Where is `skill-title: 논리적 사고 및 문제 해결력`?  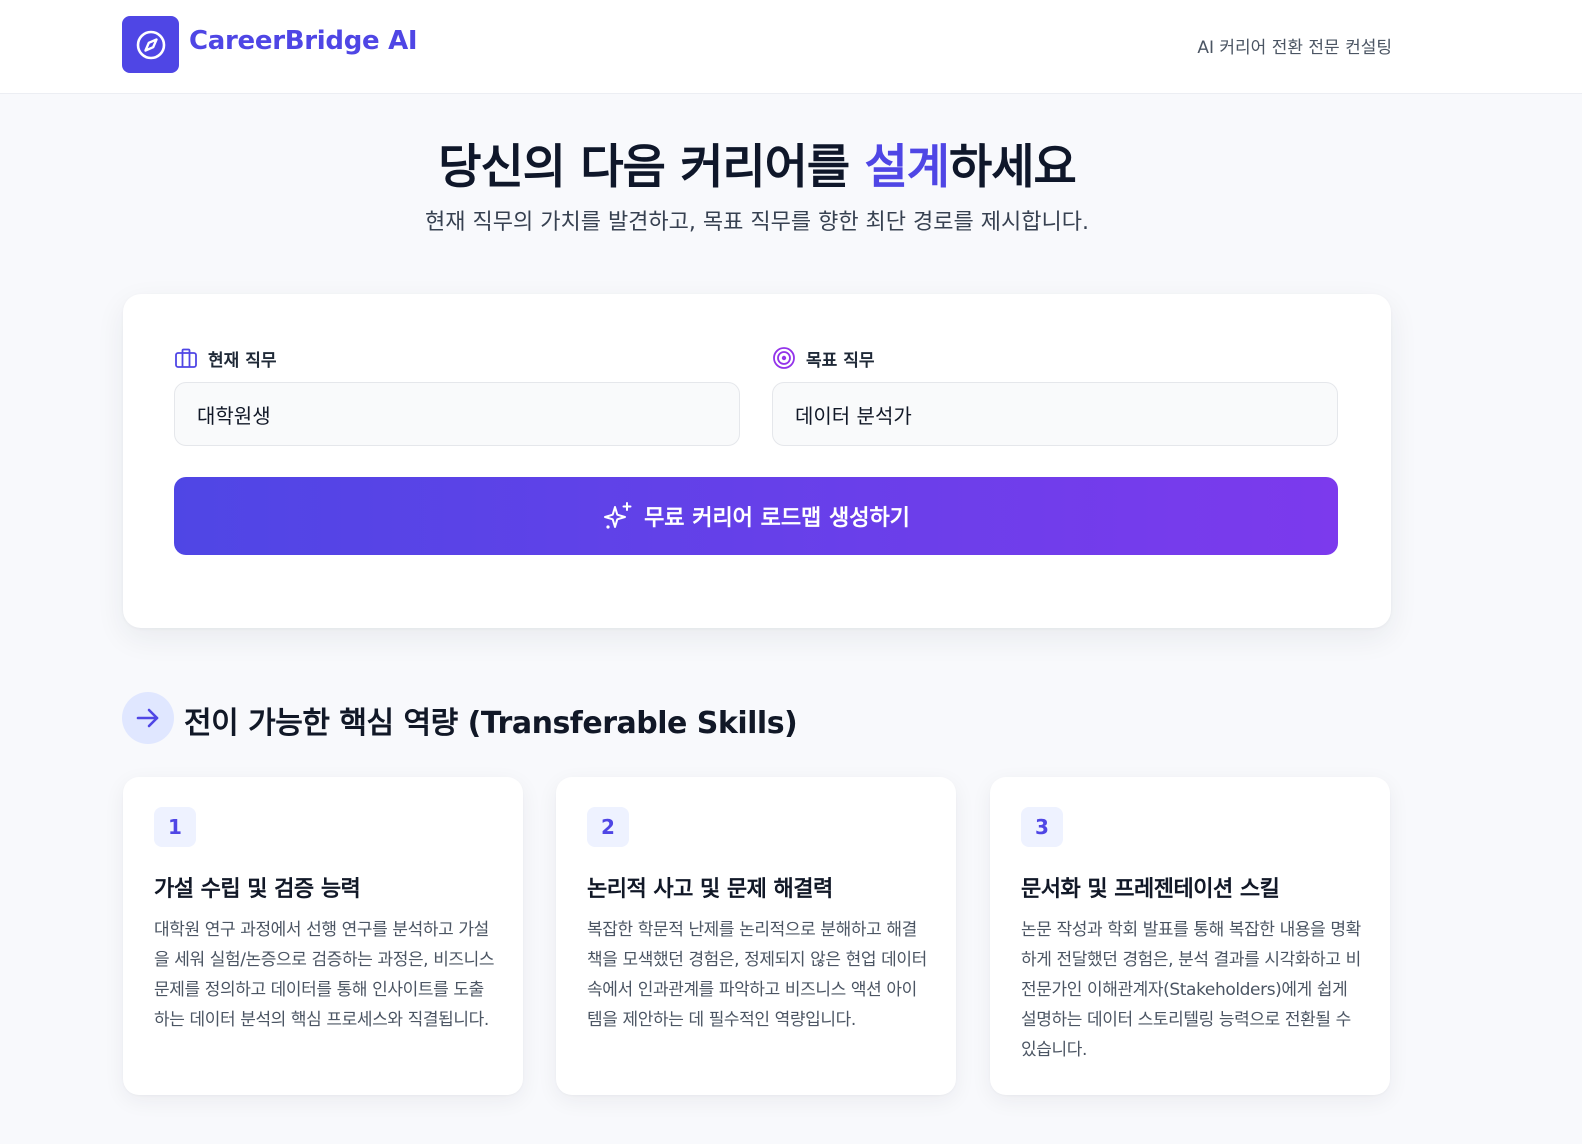 skill-title: 논리적 사고 및 문제 해결력 is located at coordinates (710, 889).